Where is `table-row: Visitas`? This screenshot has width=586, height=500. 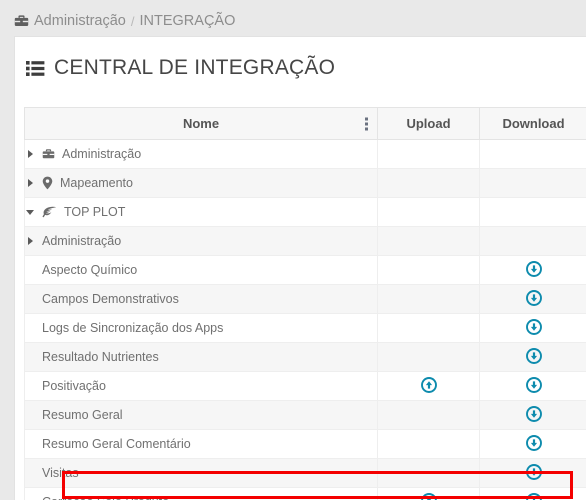
table-row: Visitas is located at coordinates (305, 473).